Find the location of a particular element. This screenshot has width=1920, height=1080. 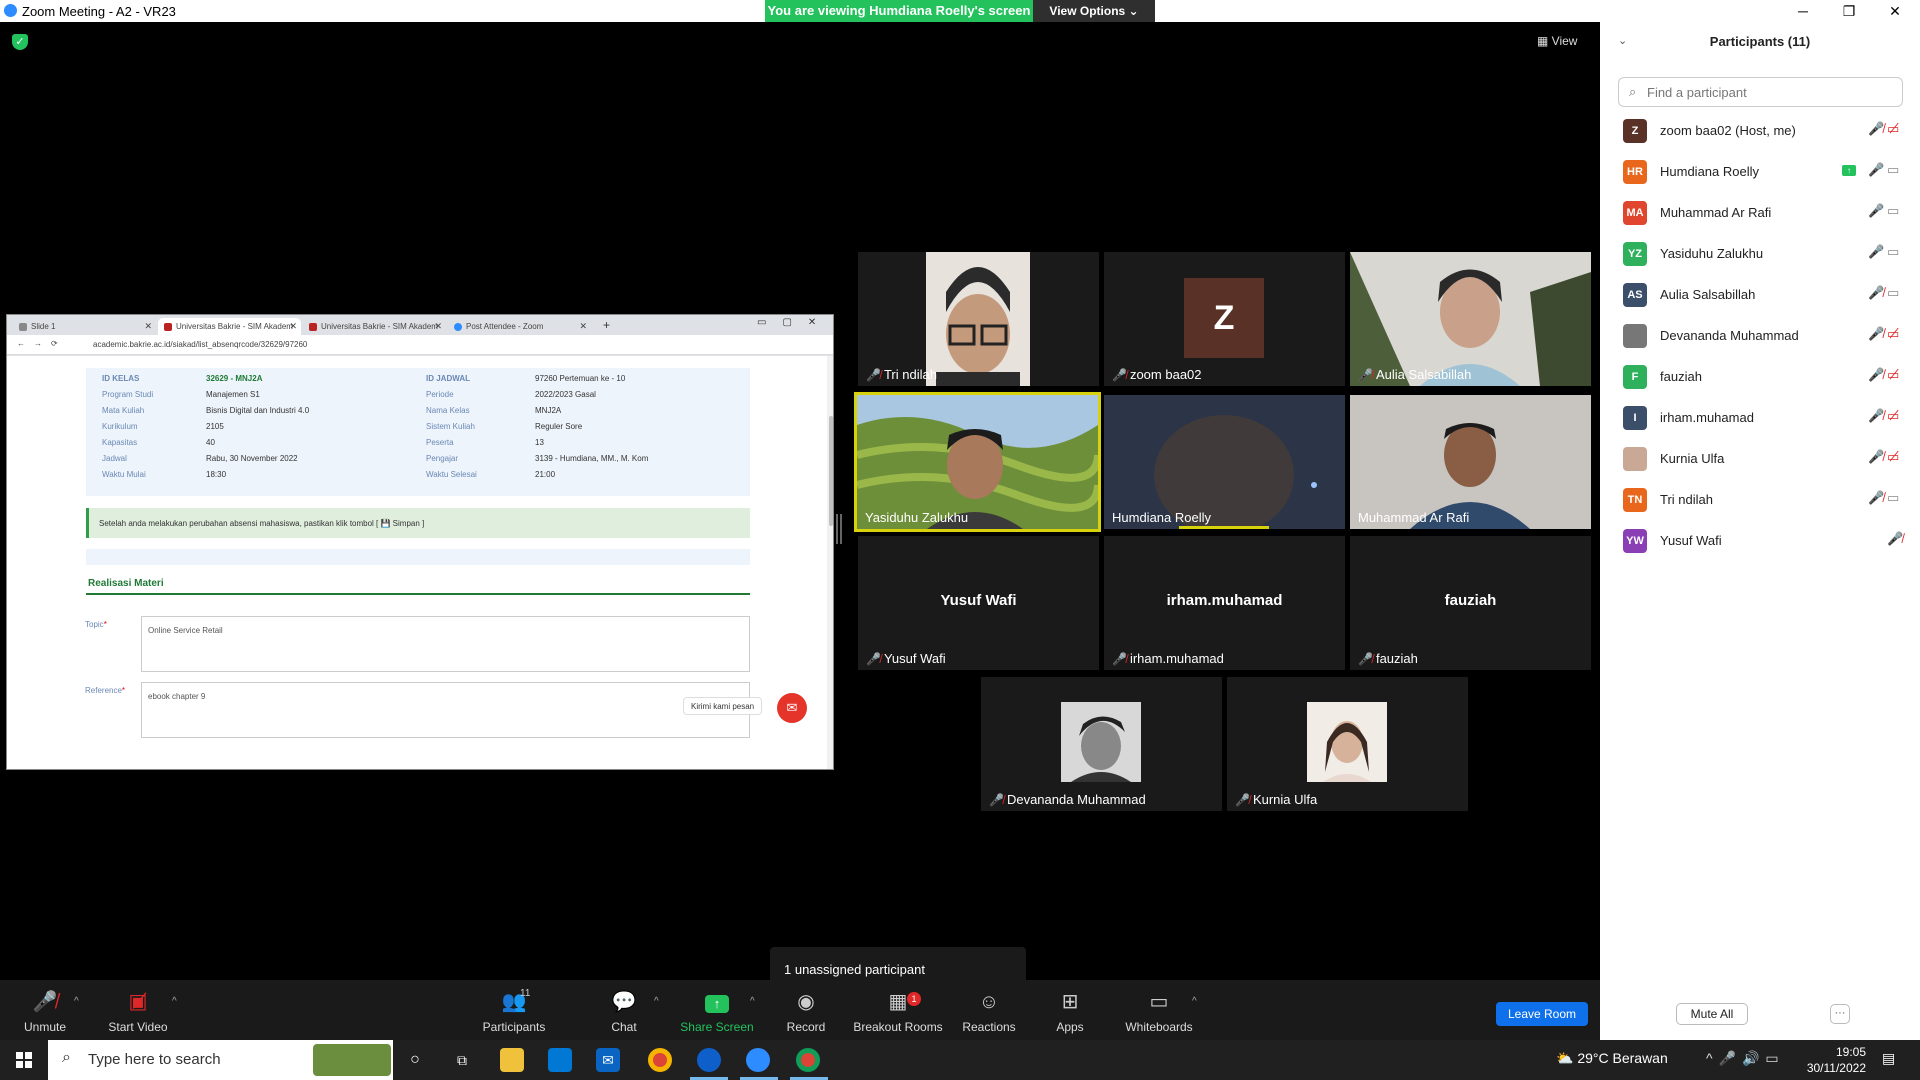

video-tile: Humdiana Roelly is located at coordinates (1224, 462).